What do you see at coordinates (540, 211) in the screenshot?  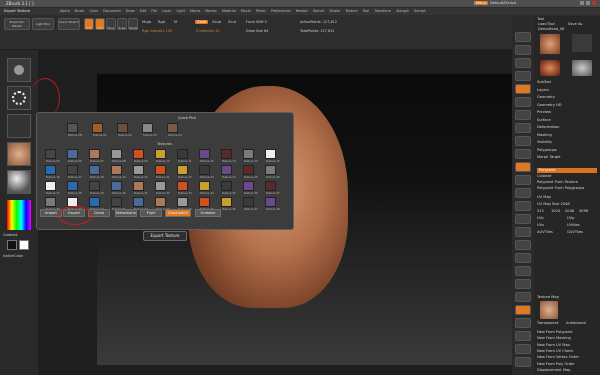 I see `uv-size-button: 512` at bounding box center [540, 211].